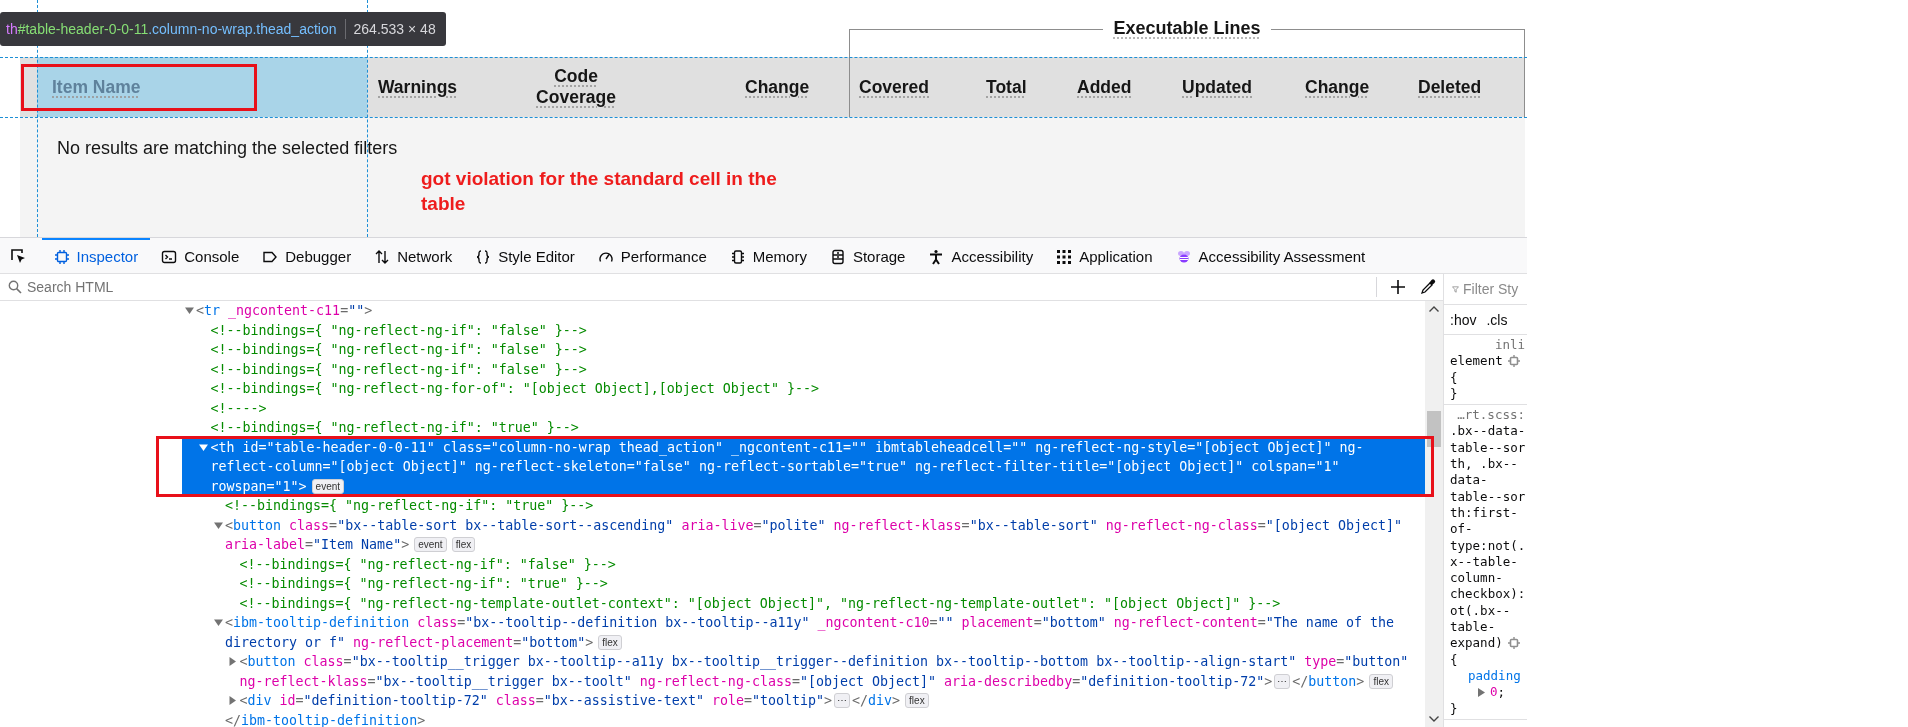  What do you see at coordinates (525, 255) in the screenshot?
I see `devtools-tab: Style Editor` at bounding box center [525, 255].